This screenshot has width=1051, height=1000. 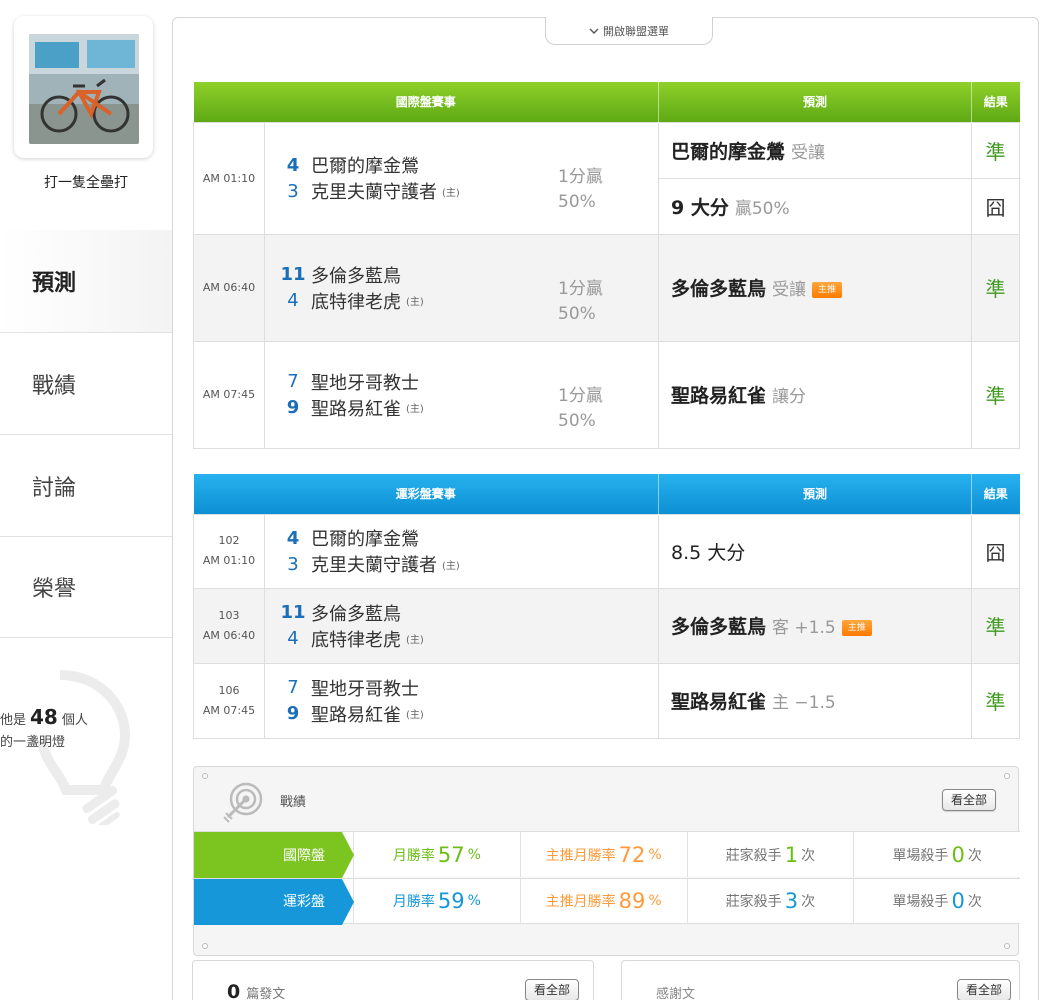 I want to click on target-icon, so click(x=243, y=802).